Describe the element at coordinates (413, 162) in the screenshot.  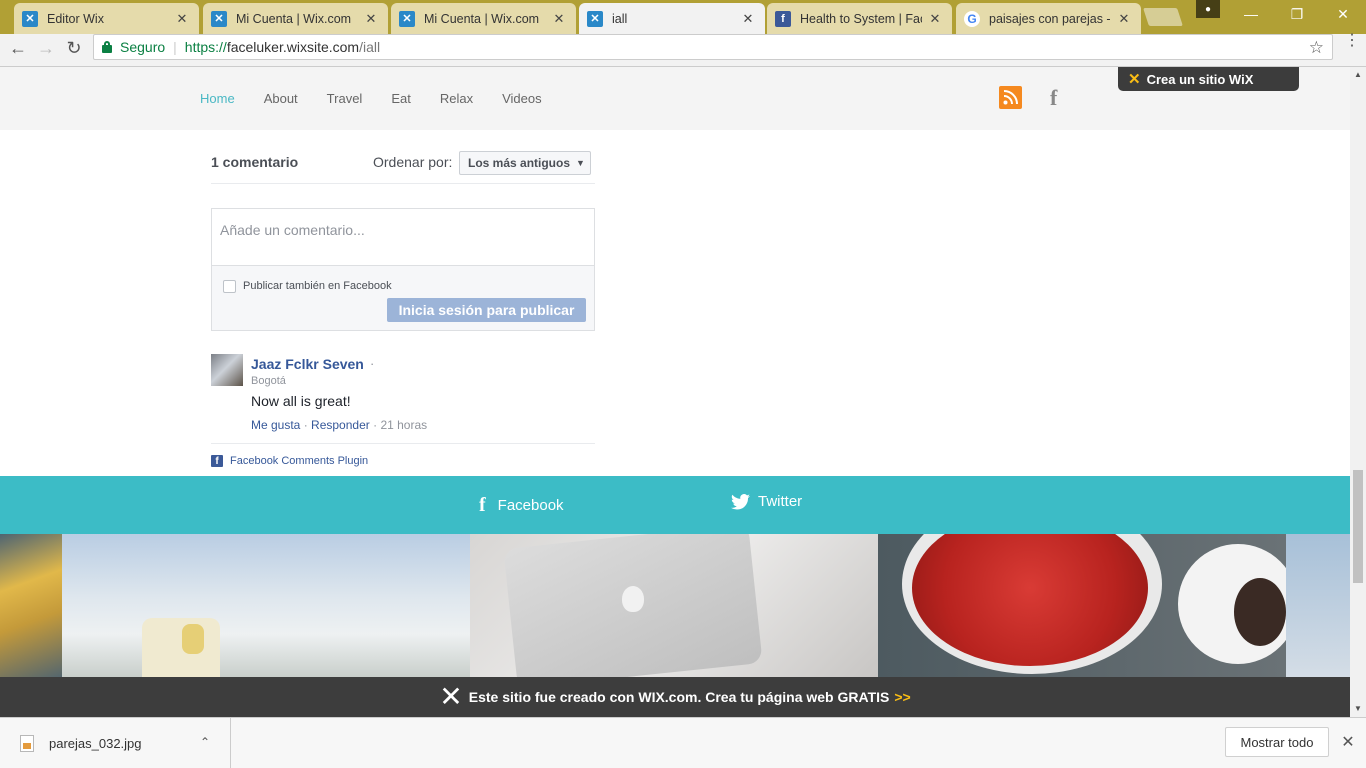
I see `order-label: Ordenar por:` at that location.